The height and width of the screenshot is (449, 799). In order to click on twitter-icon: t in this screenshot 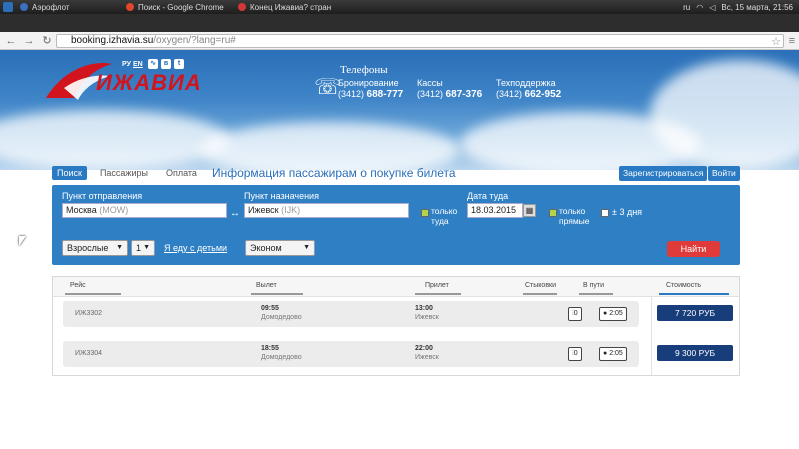, I will do `click(179, 64)`.